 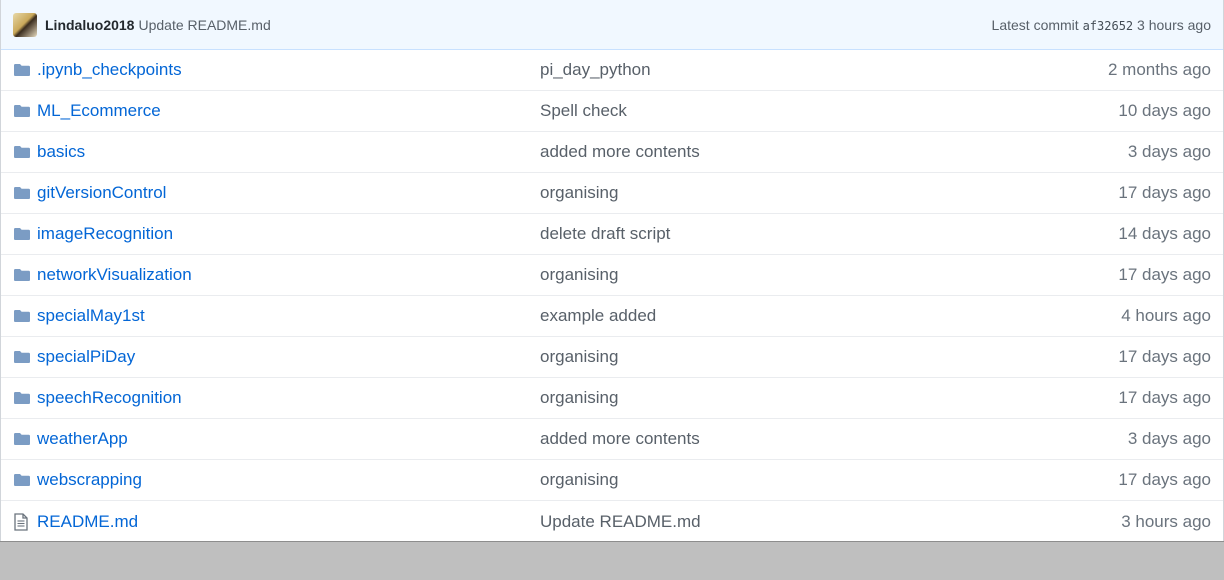 I want to click on commit-author: Lindaluo2018, so click(x=89, y=25).